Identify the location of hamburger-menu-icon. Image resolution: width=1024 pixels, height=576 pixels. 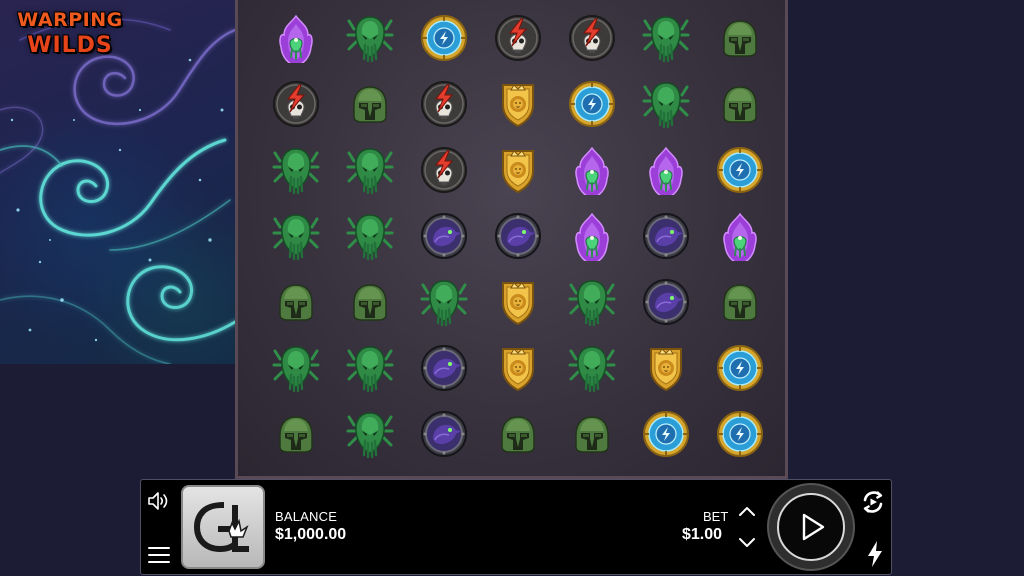
(159, 555).